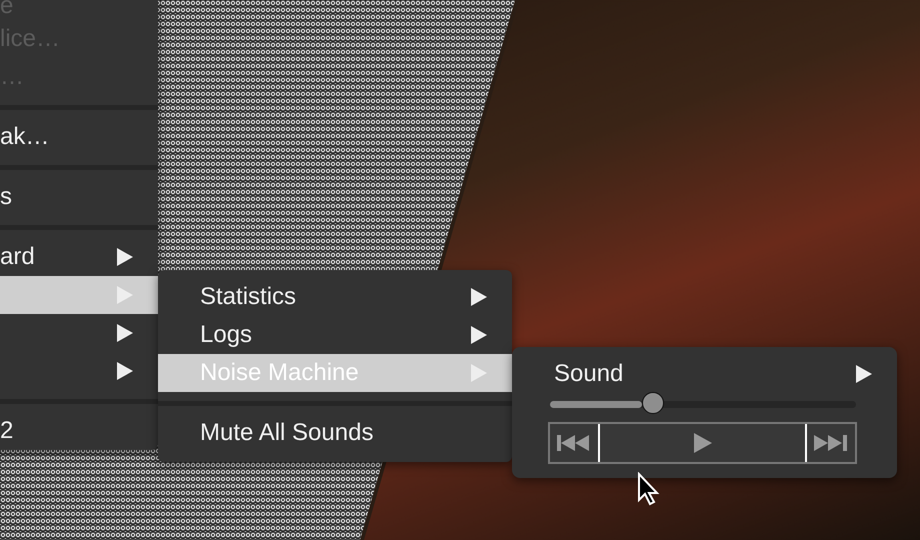  What do you see at coordinates (335, 335) in the screenshot?
I see `menu-item: Logs` at bounding box center [335, 335].